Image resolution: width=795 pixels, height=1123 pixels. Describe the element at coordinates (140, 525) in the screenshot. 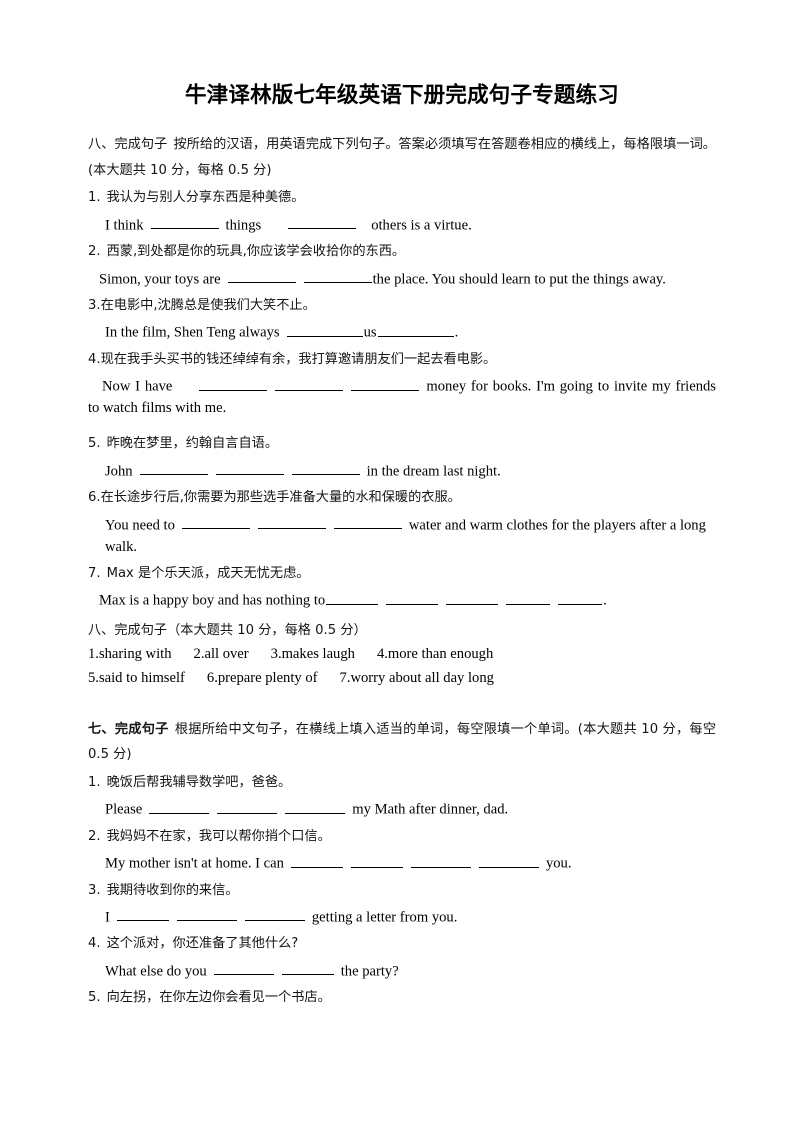

I see `answer-text-before: You need to` at that location.